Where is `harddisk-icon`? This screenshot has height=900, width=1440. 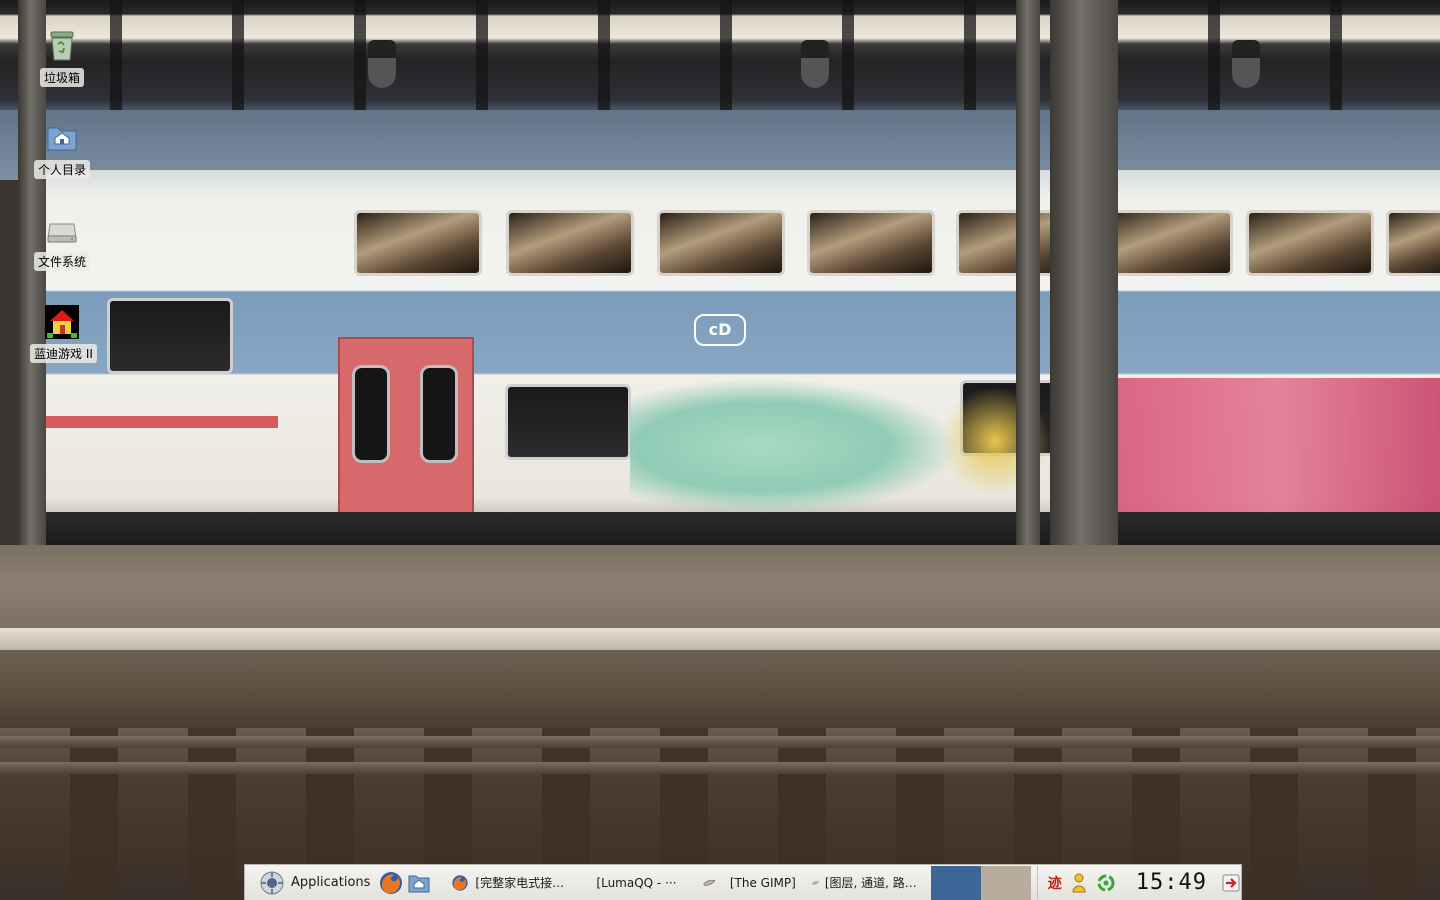
harddisk-icon is located at coordinates (62, 233).